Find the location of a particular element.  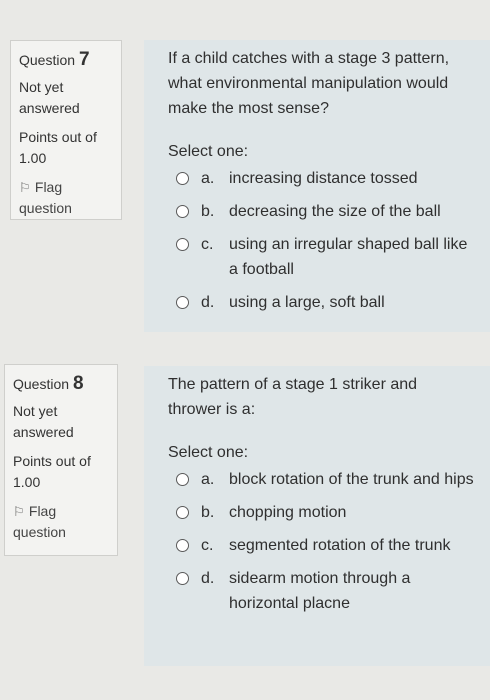

answer-option-a: a. block rotation of the trunk and hips is located at coordinates (321, 479).